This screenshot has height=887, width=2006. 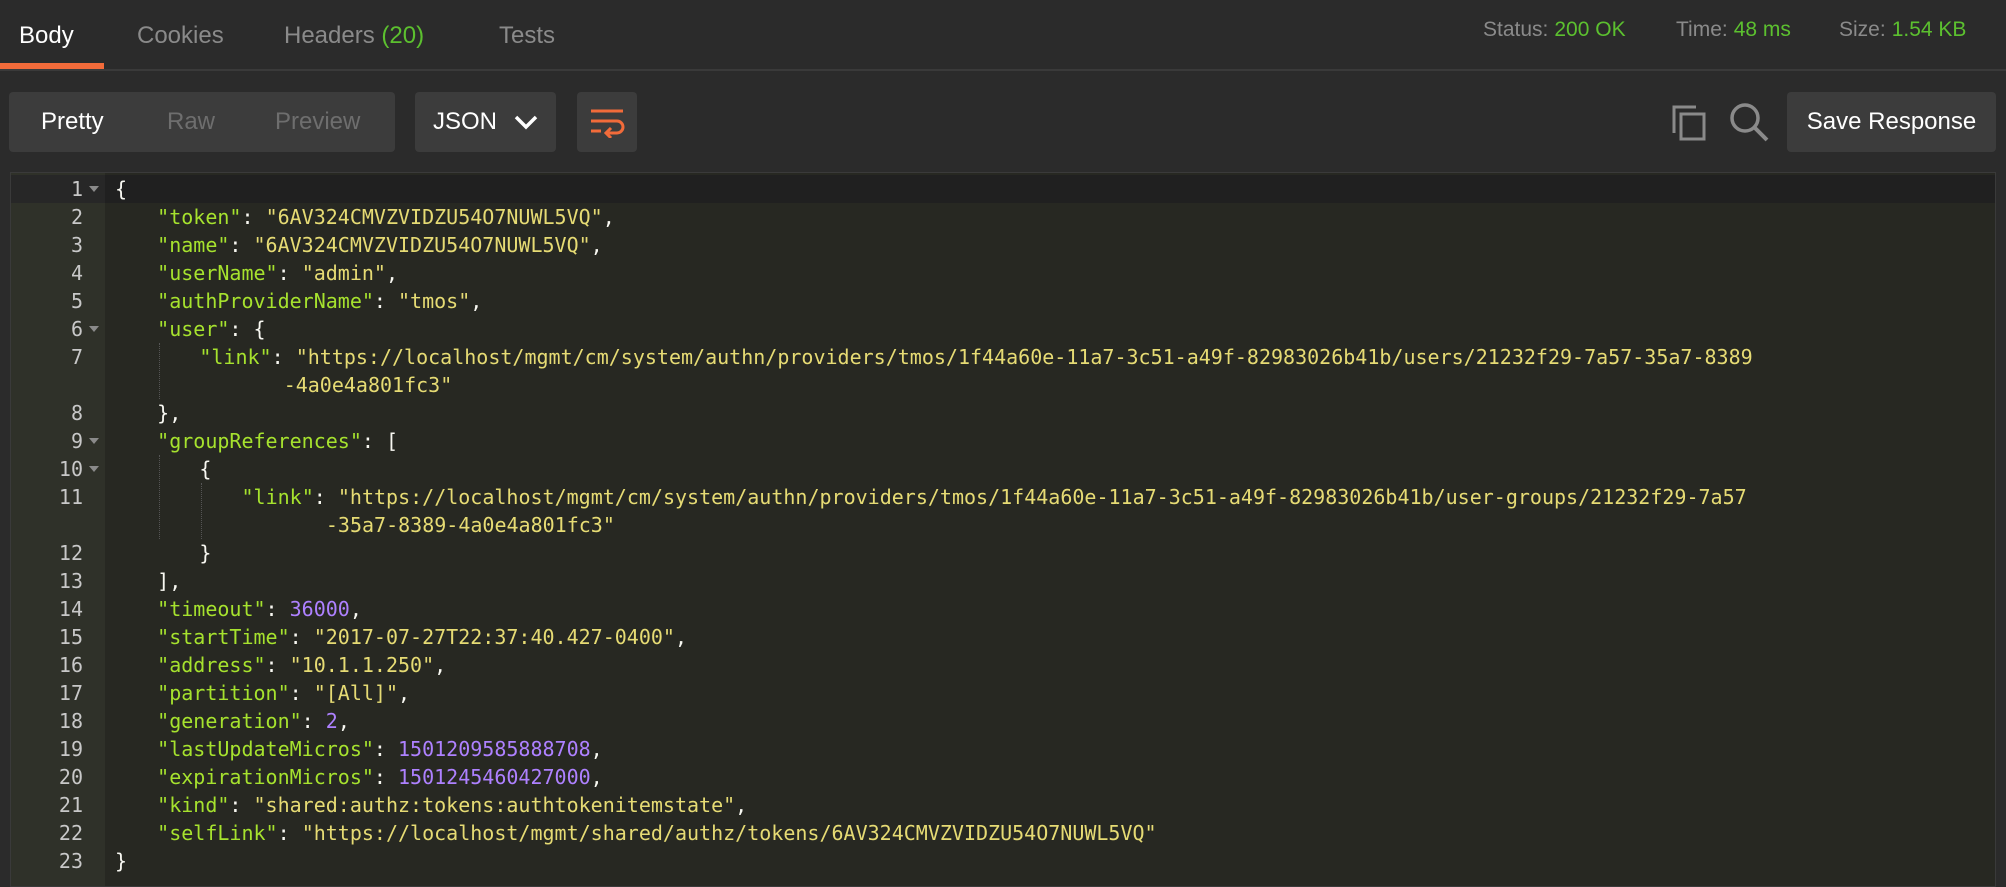 I want to click on search-icon, so click(x=1749, y=122).